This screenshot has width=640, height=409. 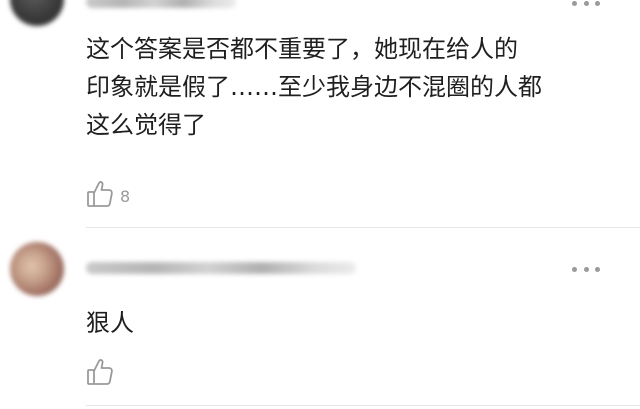 I want to click on like-button: 8, so click(x=108, y=194).